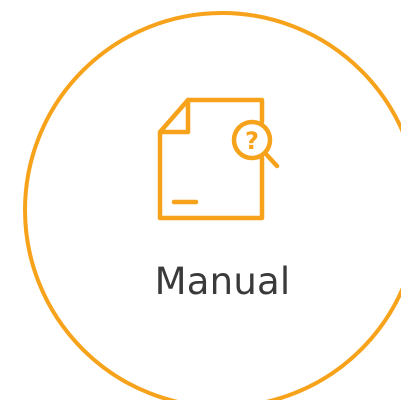  I want to click on tile-label: Manual, so click(222, 281).